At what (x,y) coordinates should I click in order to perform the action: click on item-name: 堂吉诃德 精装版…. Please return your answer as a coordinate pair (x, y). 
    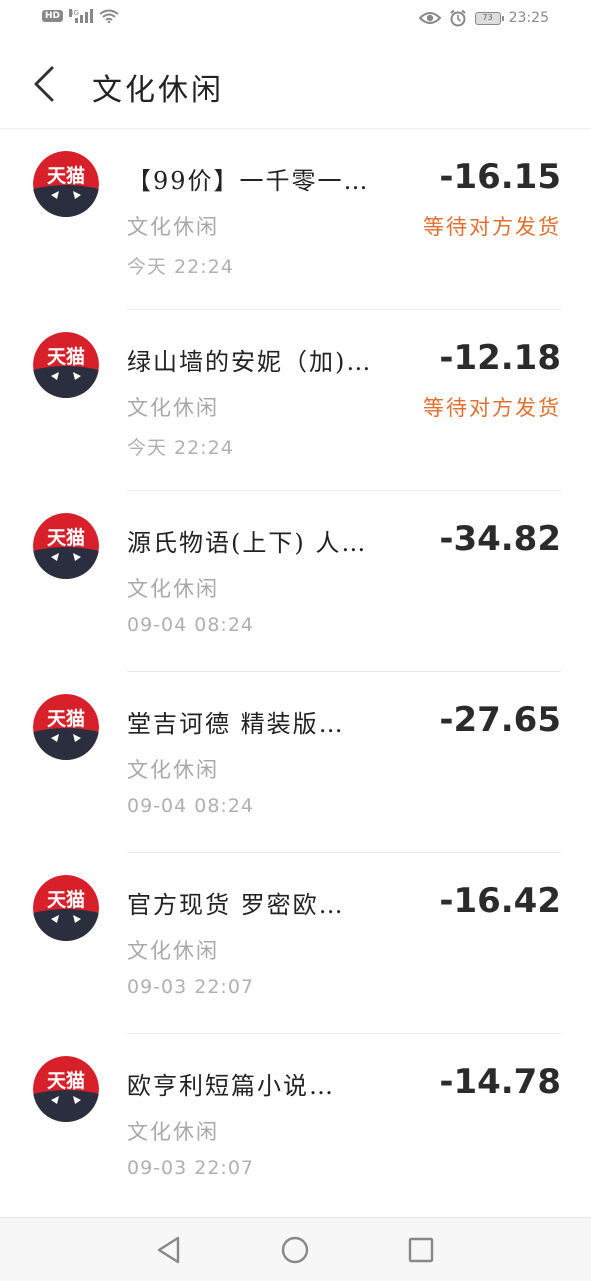
    Looking at the image, I should click on (236, 724).